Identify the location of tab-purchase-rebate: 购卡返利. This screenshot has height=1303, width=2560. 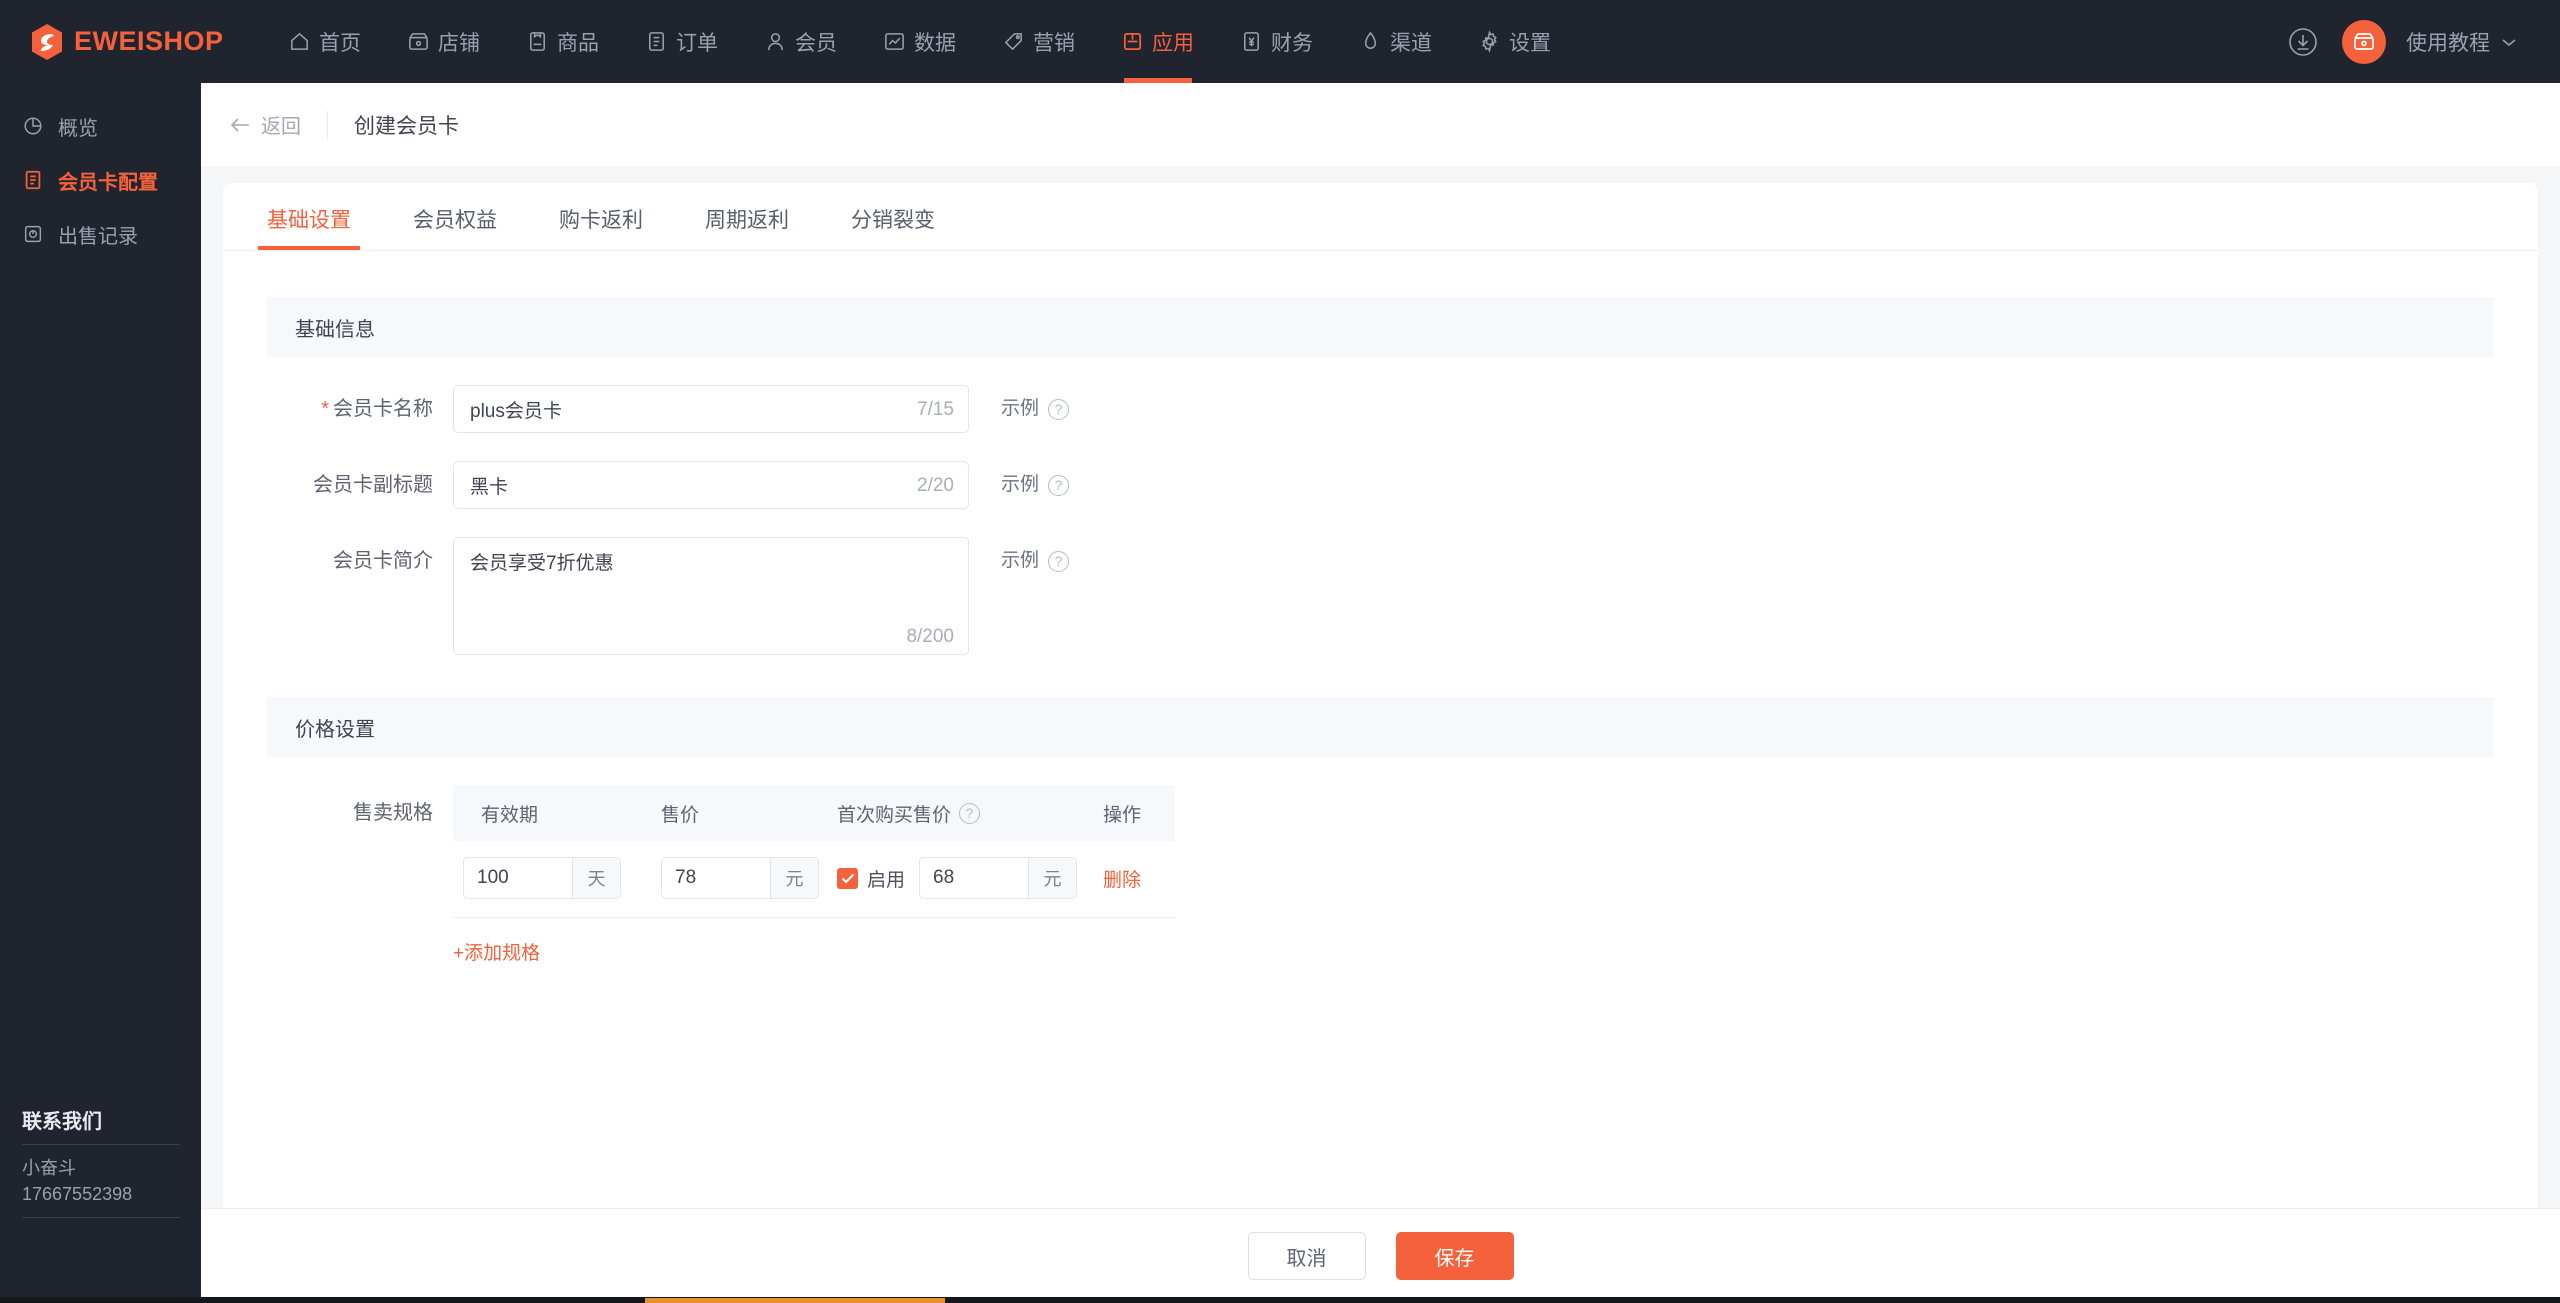
(601, 227).